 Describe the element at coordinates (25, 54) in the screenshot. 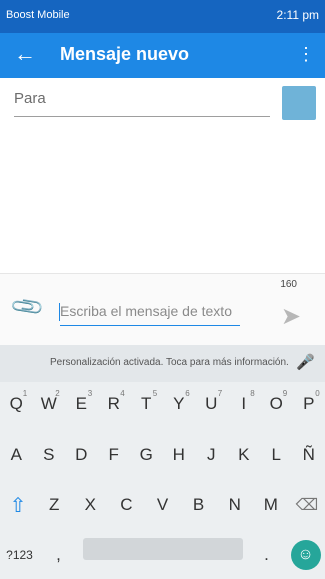

I see `back-arrow-icon: ←` at that location.